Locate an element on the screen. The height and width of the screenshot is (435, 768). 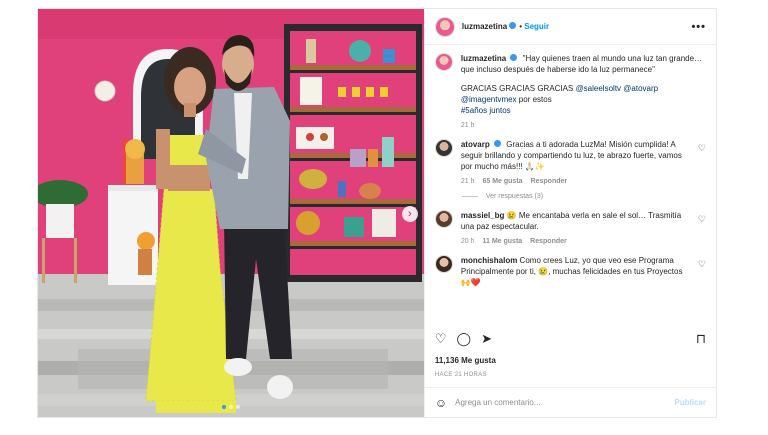
mention-link: @atovarp is located at coordinates (640, 88).